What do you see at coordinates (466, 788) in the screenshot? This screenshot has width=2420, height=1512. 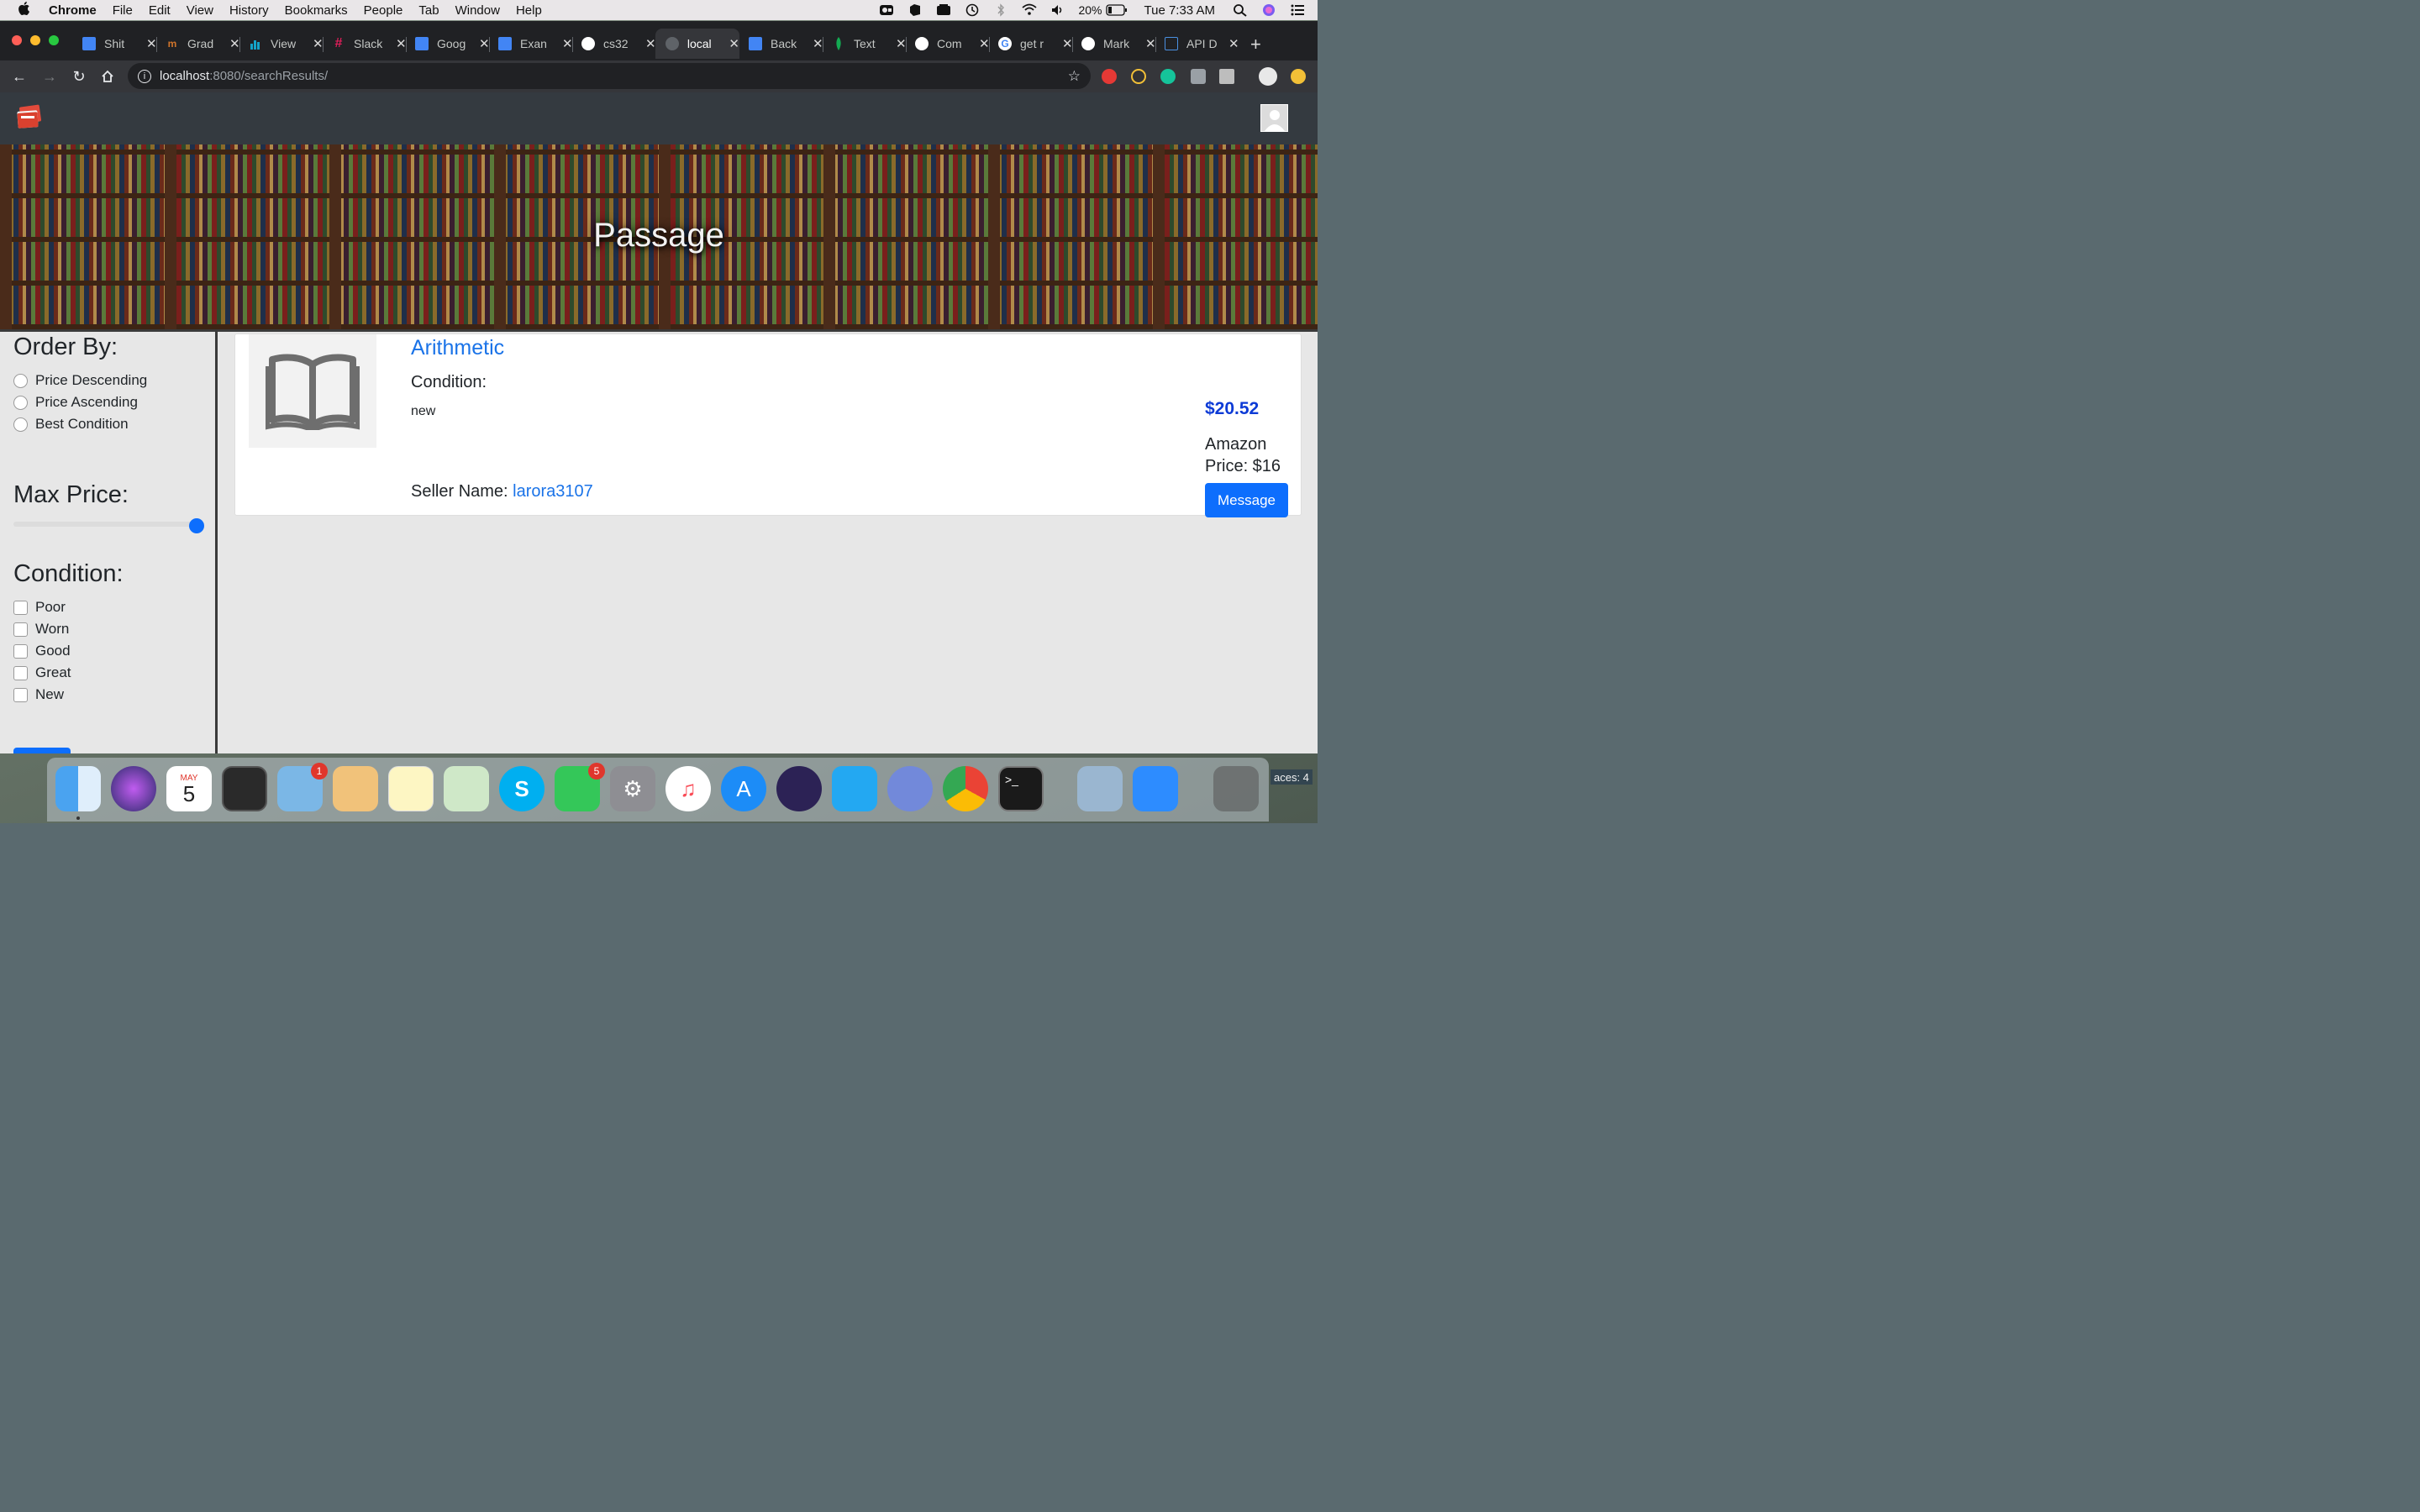 I see `maps-icon` at bounding box center [466, 788].